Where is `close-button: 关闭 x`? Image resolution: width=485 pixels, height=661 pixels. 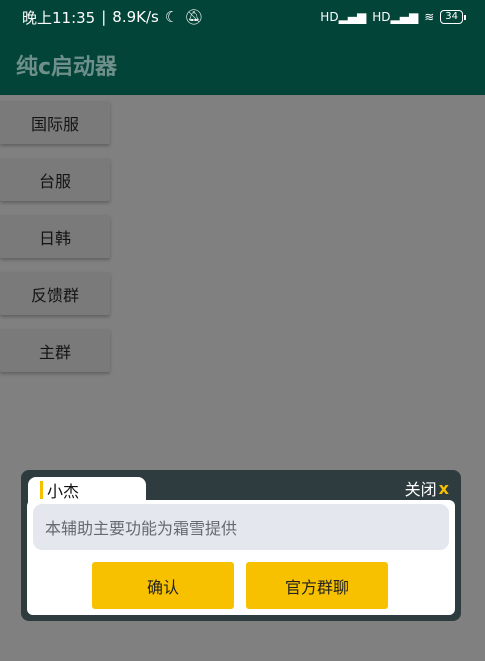
close-button: 关闭 x is located at coordinates (427, 488).